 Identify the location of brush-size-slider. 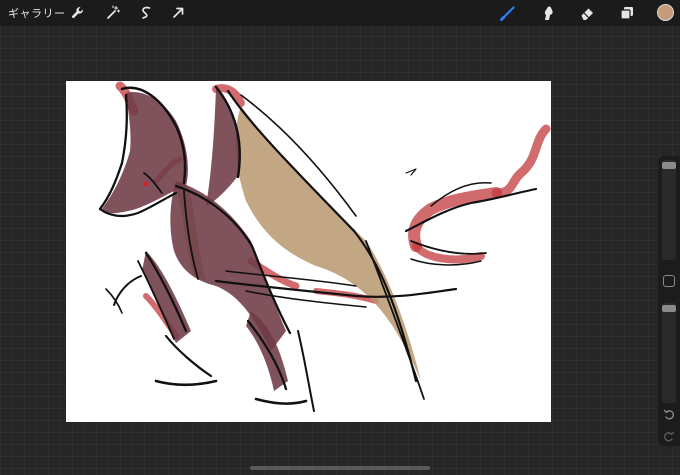
(669, 210).